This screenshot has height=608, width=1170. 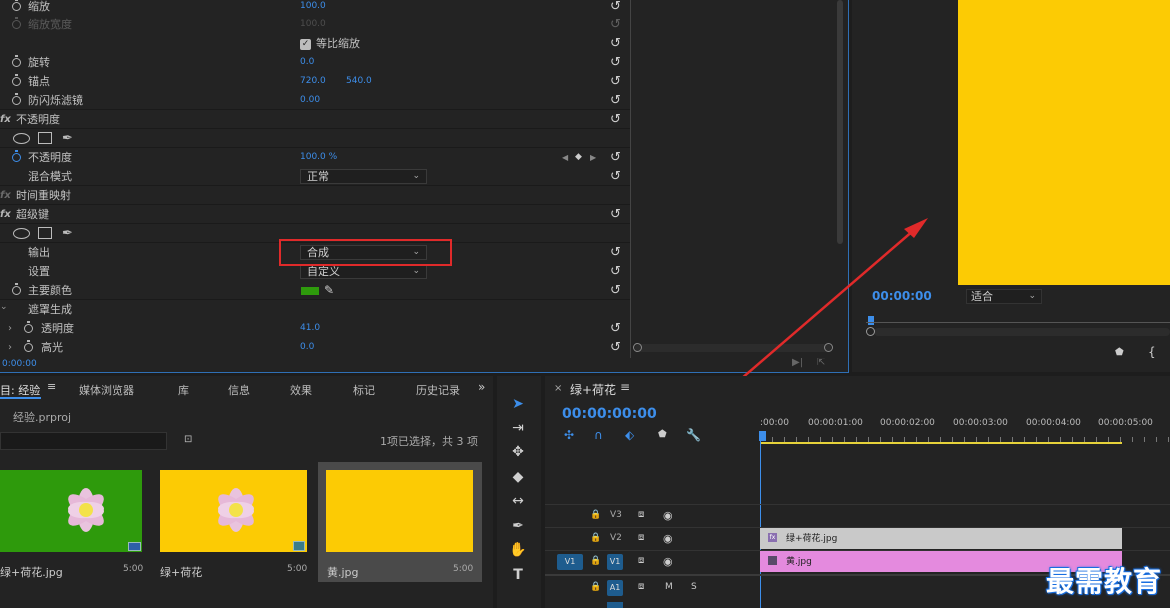 I want to click on thumbnail-green-lotus, so click(x=71, y=511).